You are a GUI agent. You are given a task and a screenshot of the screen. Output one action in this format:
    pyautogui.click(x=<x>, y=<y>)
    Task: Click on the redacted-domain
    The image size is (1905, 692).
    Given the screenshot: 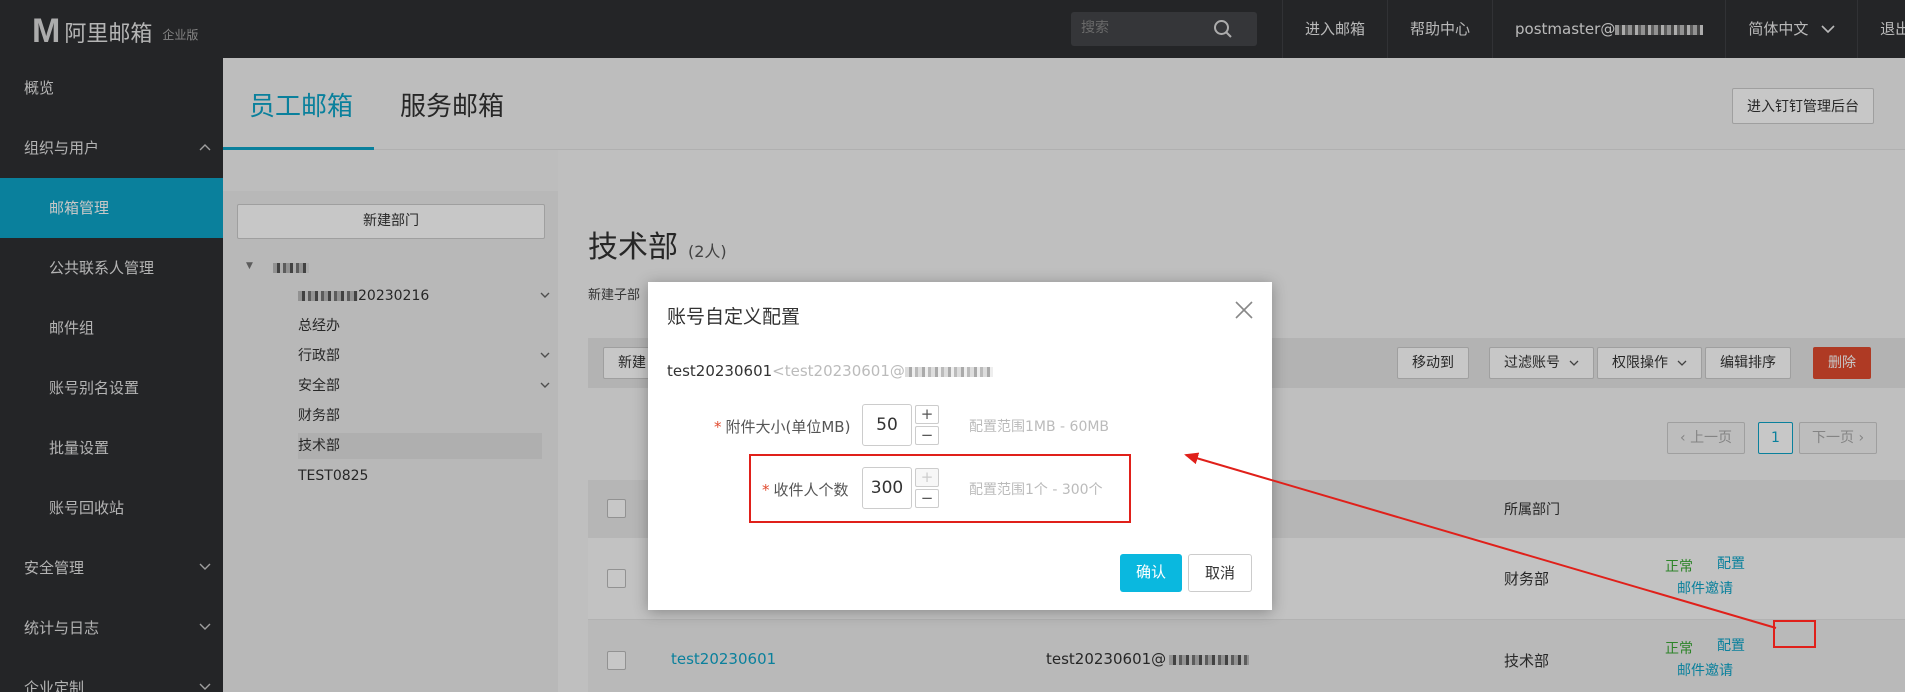 What is the action you would take?
    pyautogui.click(x=948, y=371)
    